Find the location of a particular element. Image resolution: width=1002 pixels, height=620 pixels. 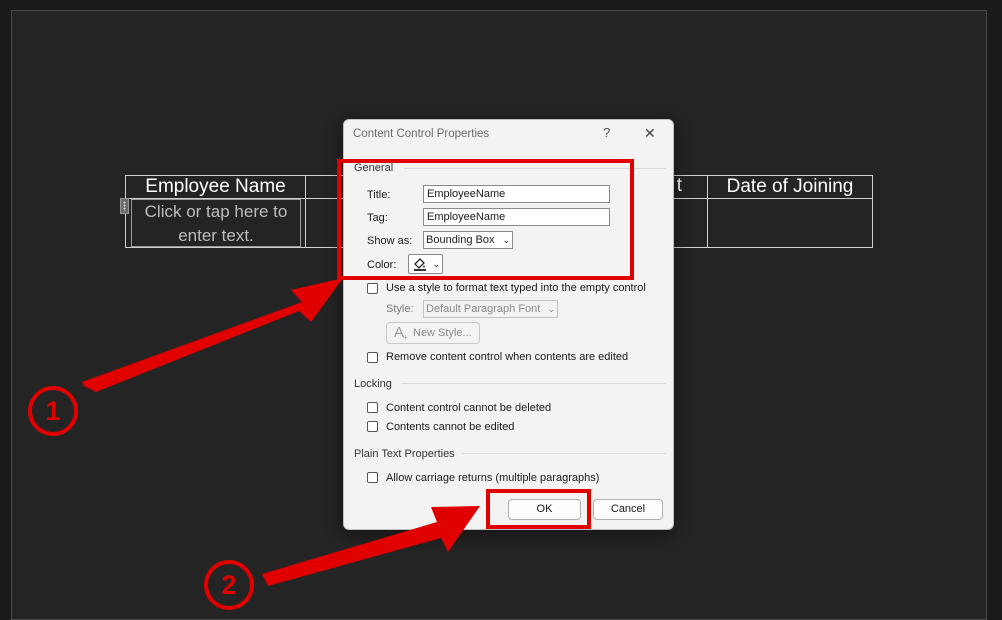

step-1-marker: 1 is located at coordinates (53, 411).